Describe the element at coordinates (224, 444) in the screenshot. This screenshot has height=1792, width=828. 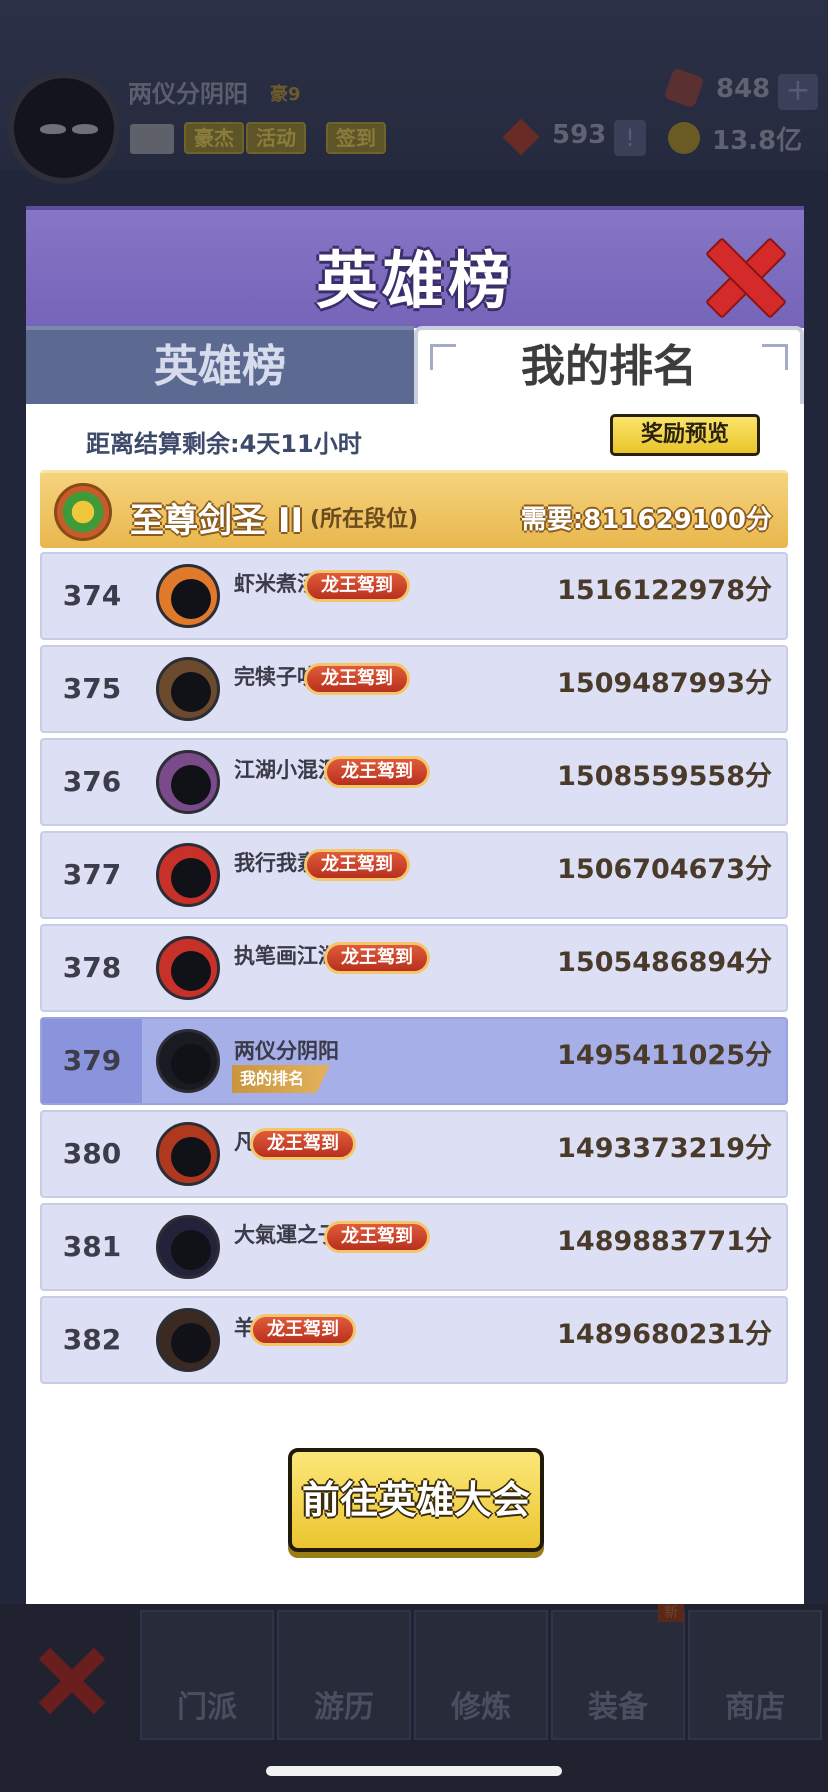
I see `settlement-countdown: 距离结算剩余:4天11小时` at that location.